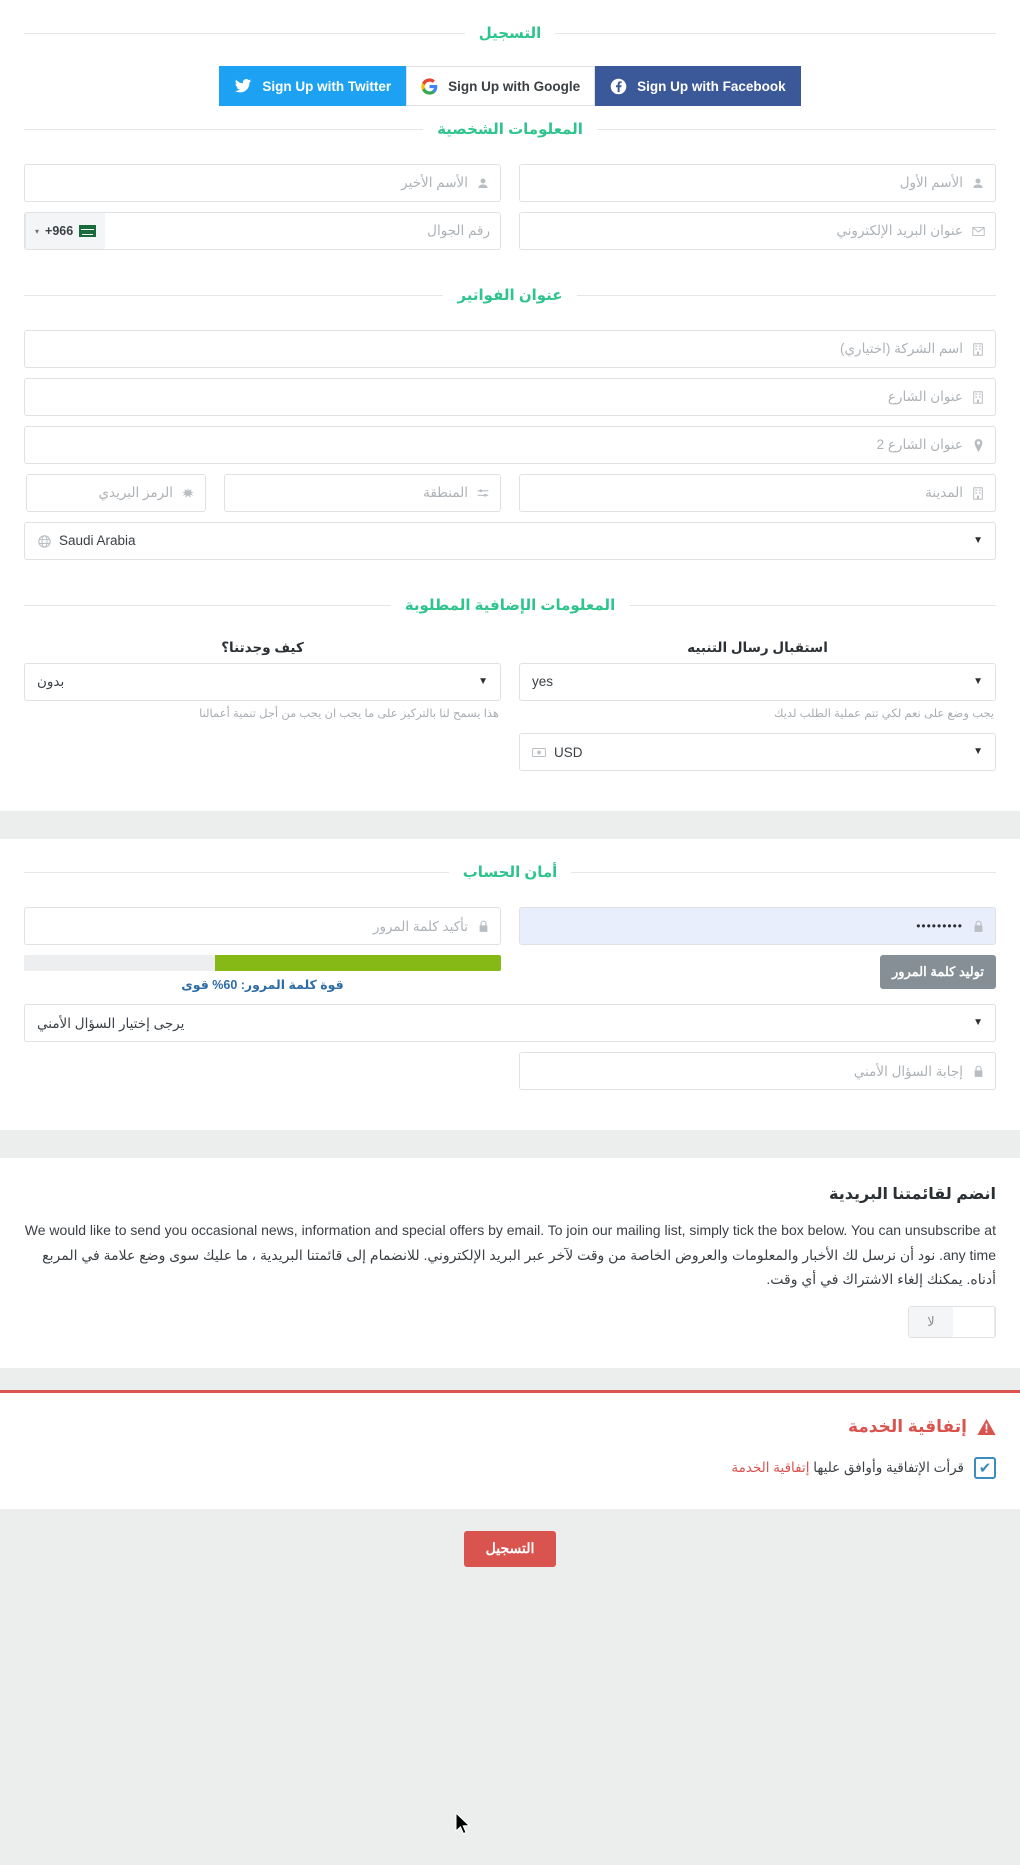 This screenshot has height=1865, width=1020. What do you see at coordinates (770, 1467) in the screenshot?
I see `tos-agreement-link: إتفاقية الخدمة` at bounding box center [770, 1467].